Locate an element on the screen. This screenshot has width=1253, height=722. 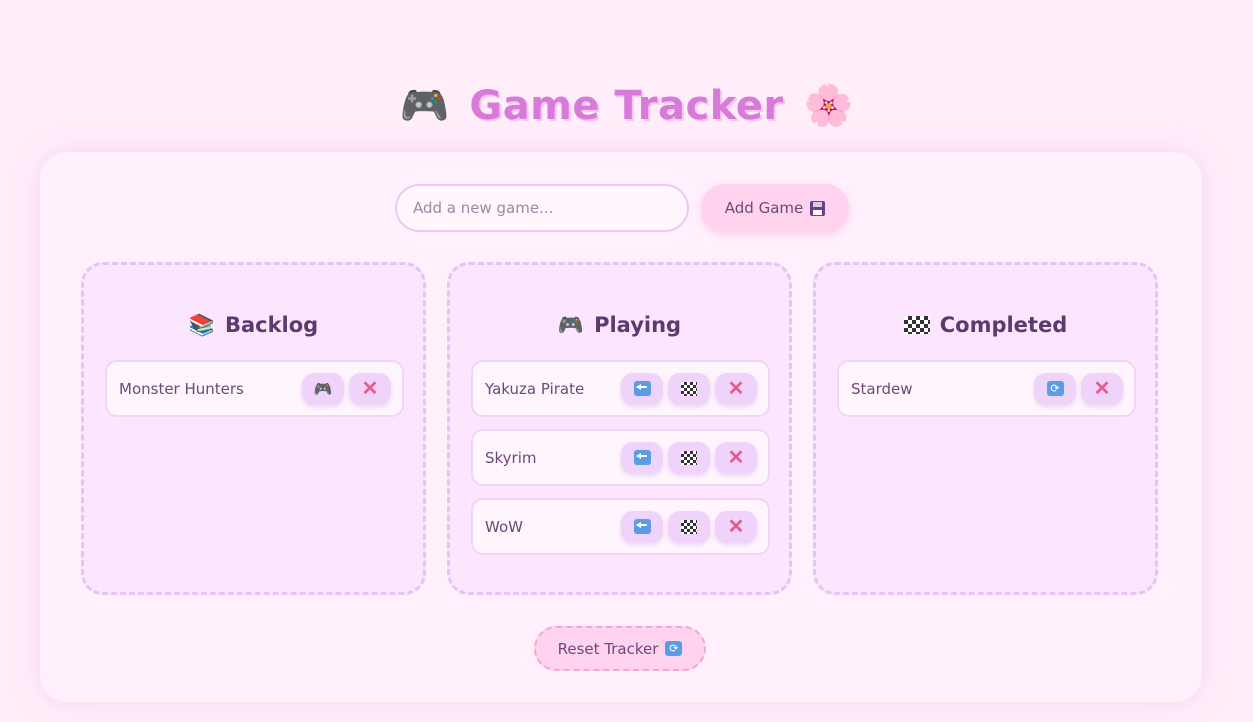
game-card: Skyrim ✕ is located at coordinates (620, 457).